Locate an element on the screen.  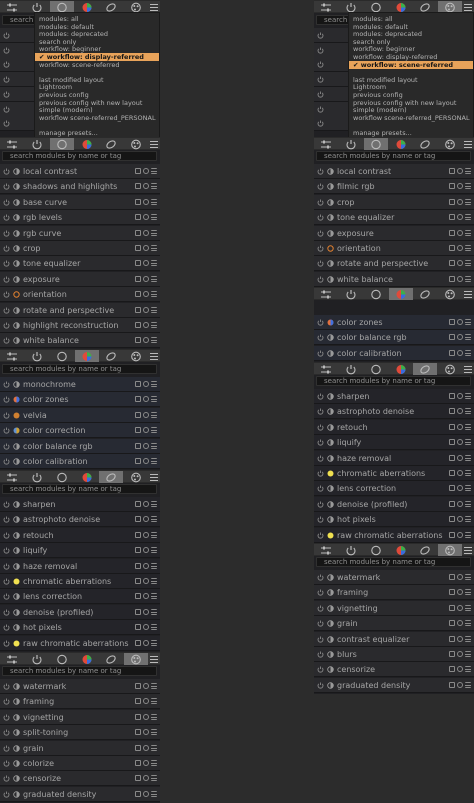
module-row: contrast equalizer is located at coordinates (394, 639).